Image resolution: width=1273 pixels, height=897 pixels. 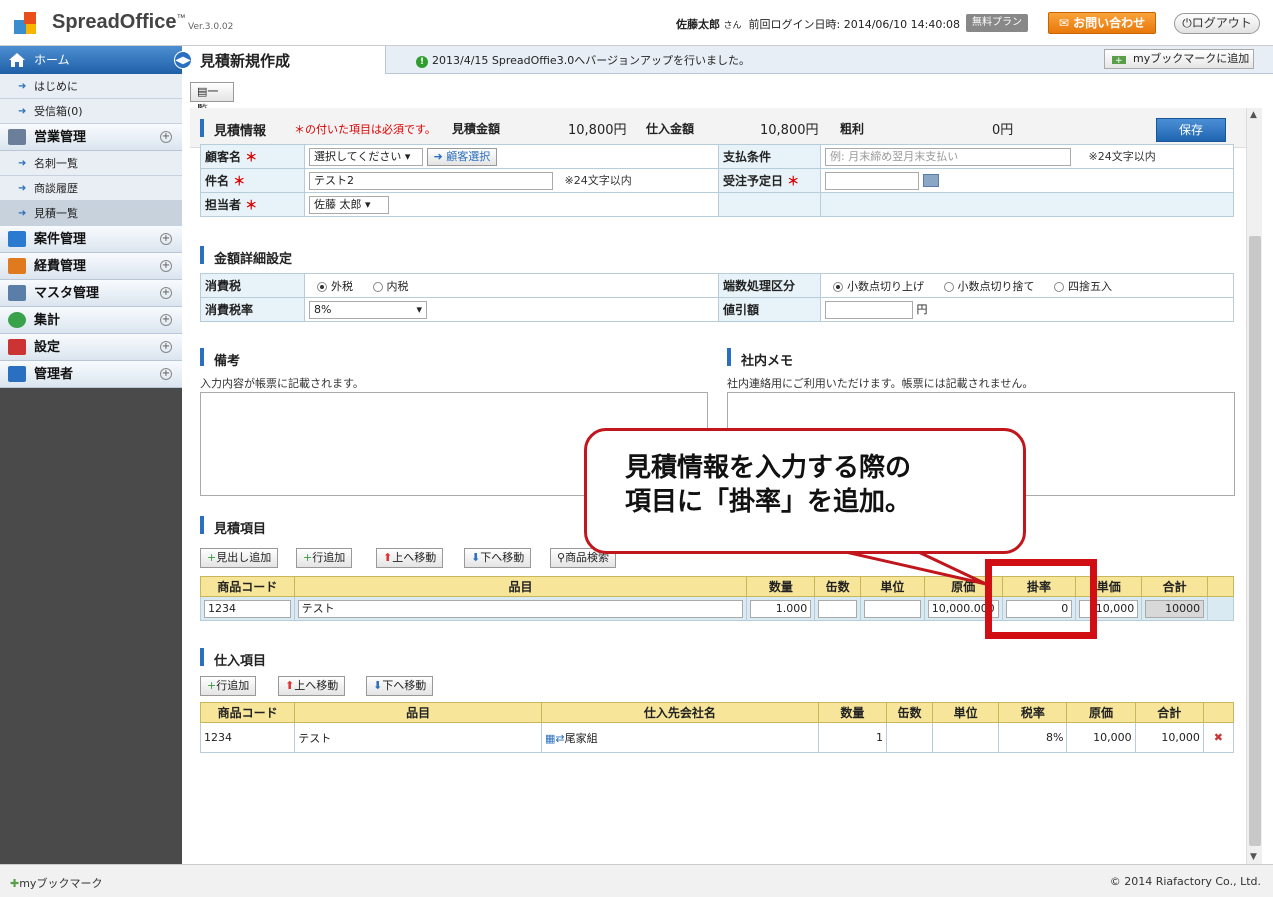 What do you see at coordinates (1191, 130) in the screenshot?
I see `save-button: 保存` at bounding box center [1191, 130].